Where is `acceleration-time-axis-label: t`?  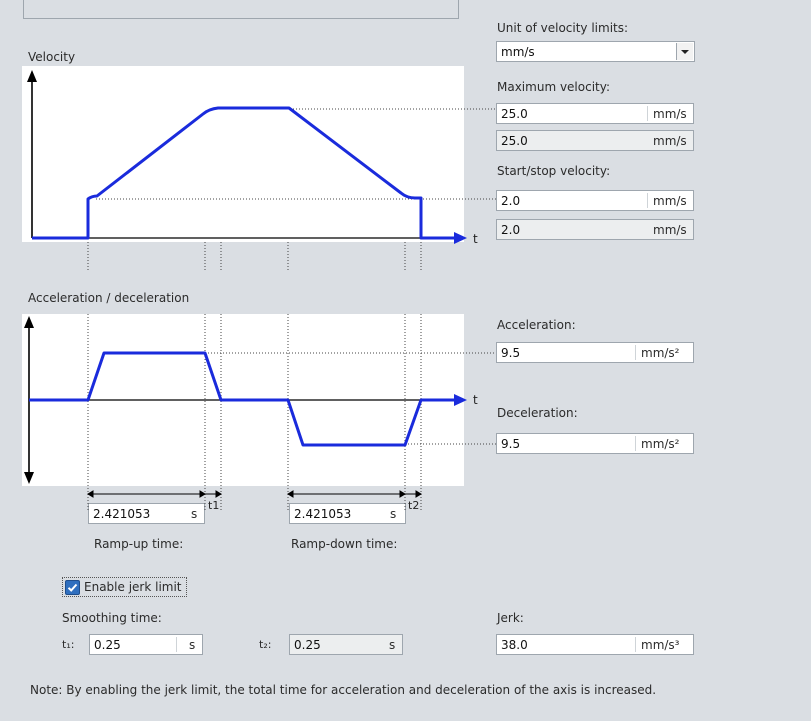 acceleration-time-axis-label: t is located at coordinates (475, 400).